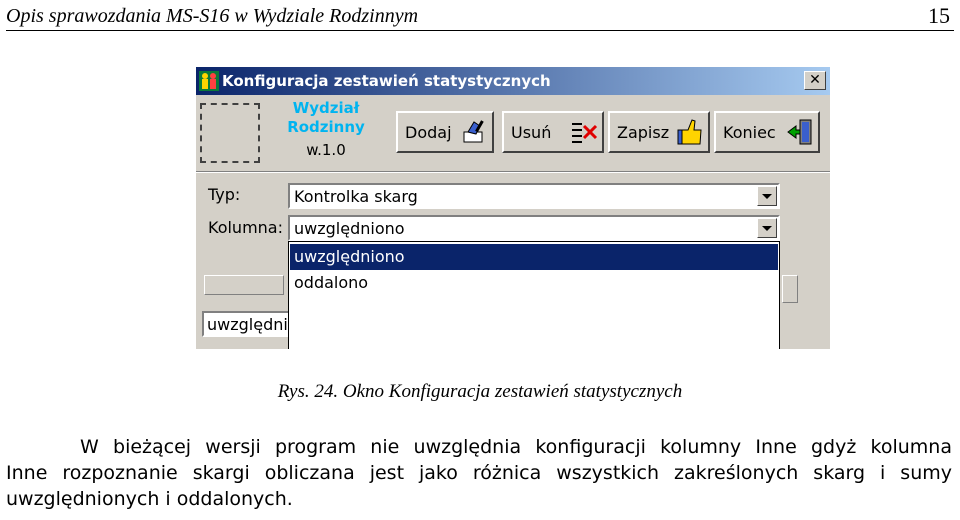 The width and height of the screenshot is (960, 520). I want to click on add-button: Dodaj, so click(445, 132).